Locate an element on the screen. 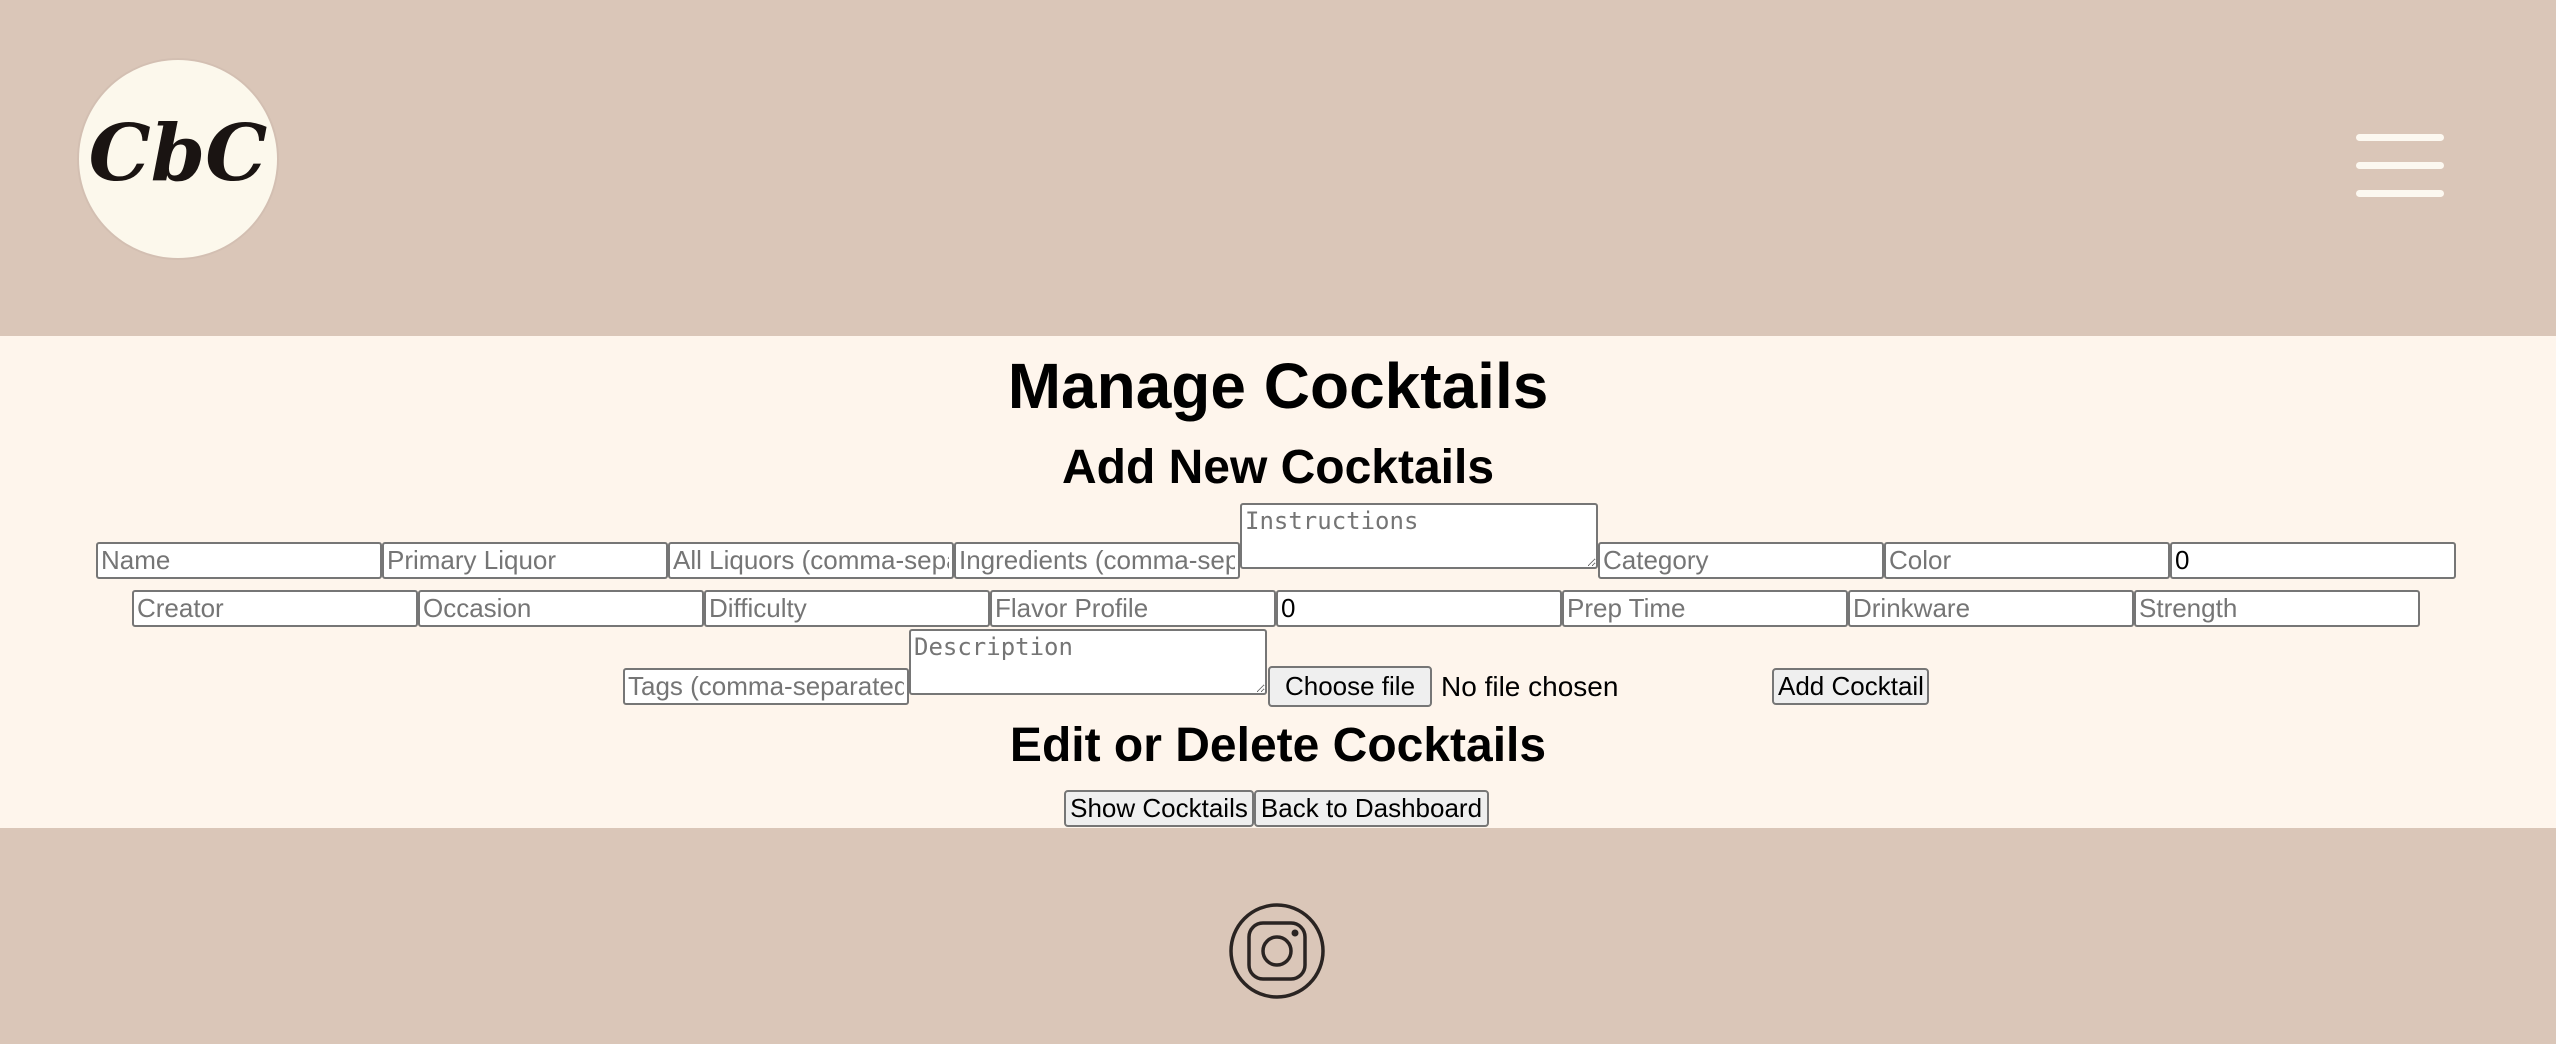 The width and height of the screenshot is (2556, 1044). show-cocktails-button: Show Cocktails is located at coordinates (1159, 808).